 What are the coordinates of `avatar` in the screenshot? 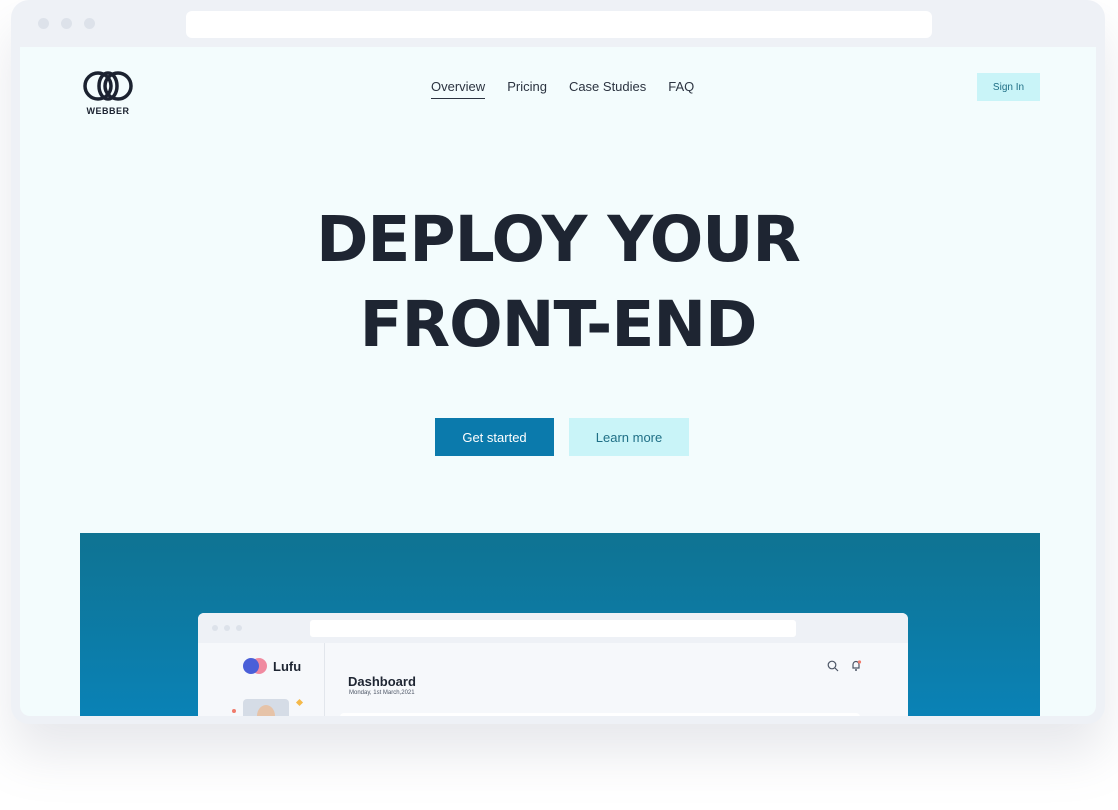 It's located at (266, 707).